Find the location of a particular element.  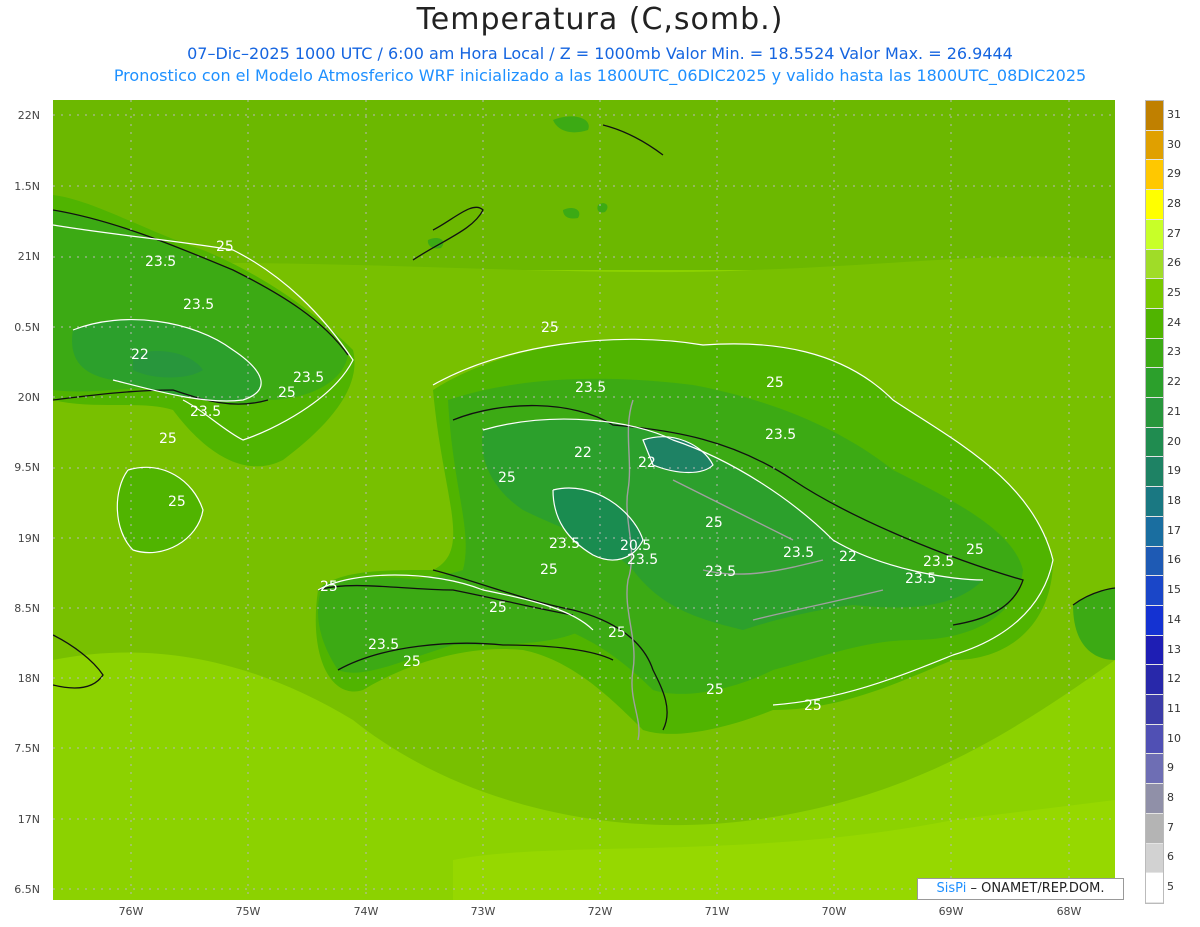

colorbar-label: 17 is located at coordinates (1174, 530).